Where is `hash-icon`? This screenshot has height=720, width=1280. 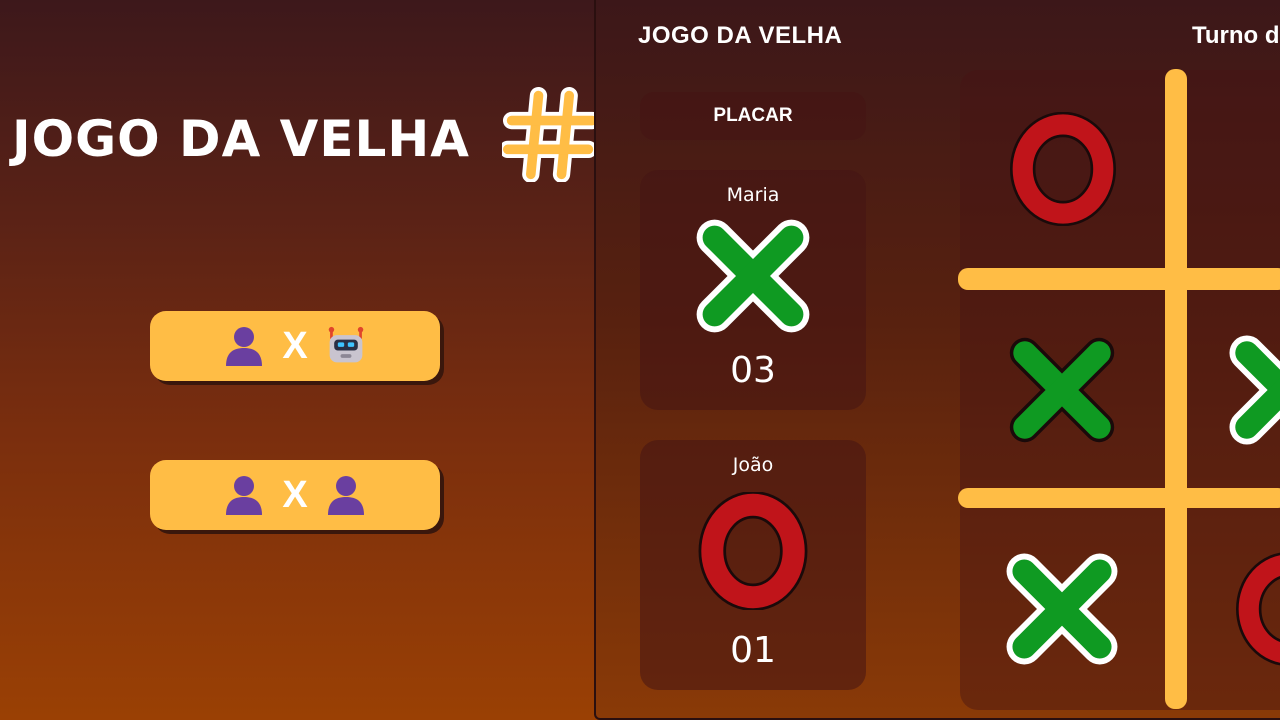 hash-icon is located at coordinates (550, 134).